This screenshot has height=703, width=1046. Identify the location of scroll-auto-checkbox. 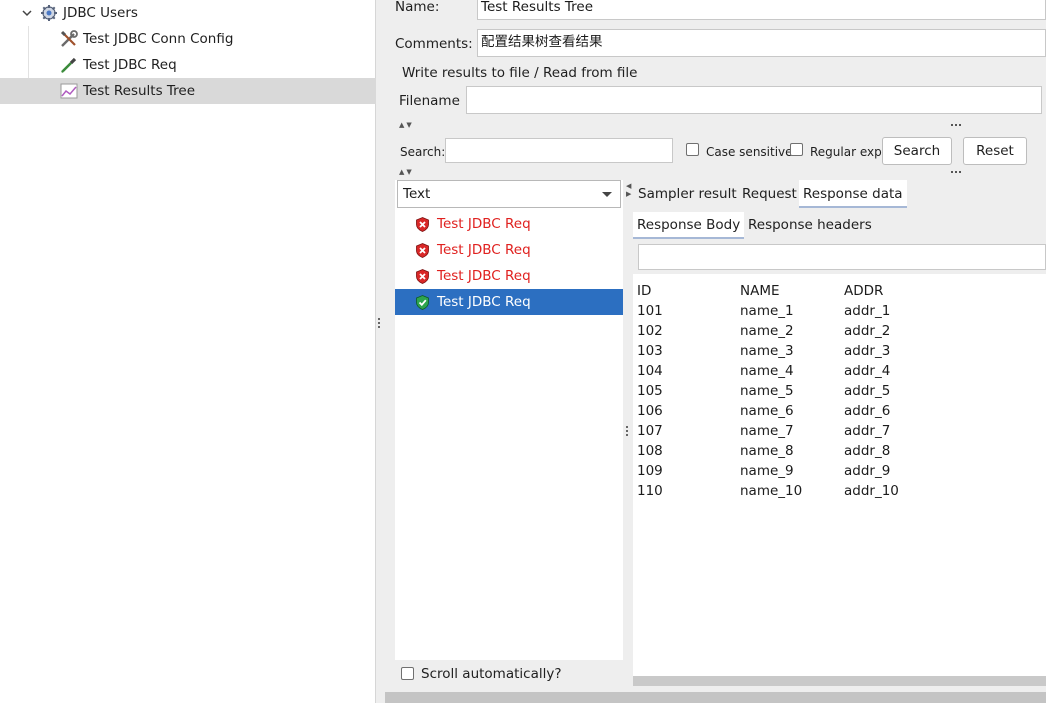
(407, 673).